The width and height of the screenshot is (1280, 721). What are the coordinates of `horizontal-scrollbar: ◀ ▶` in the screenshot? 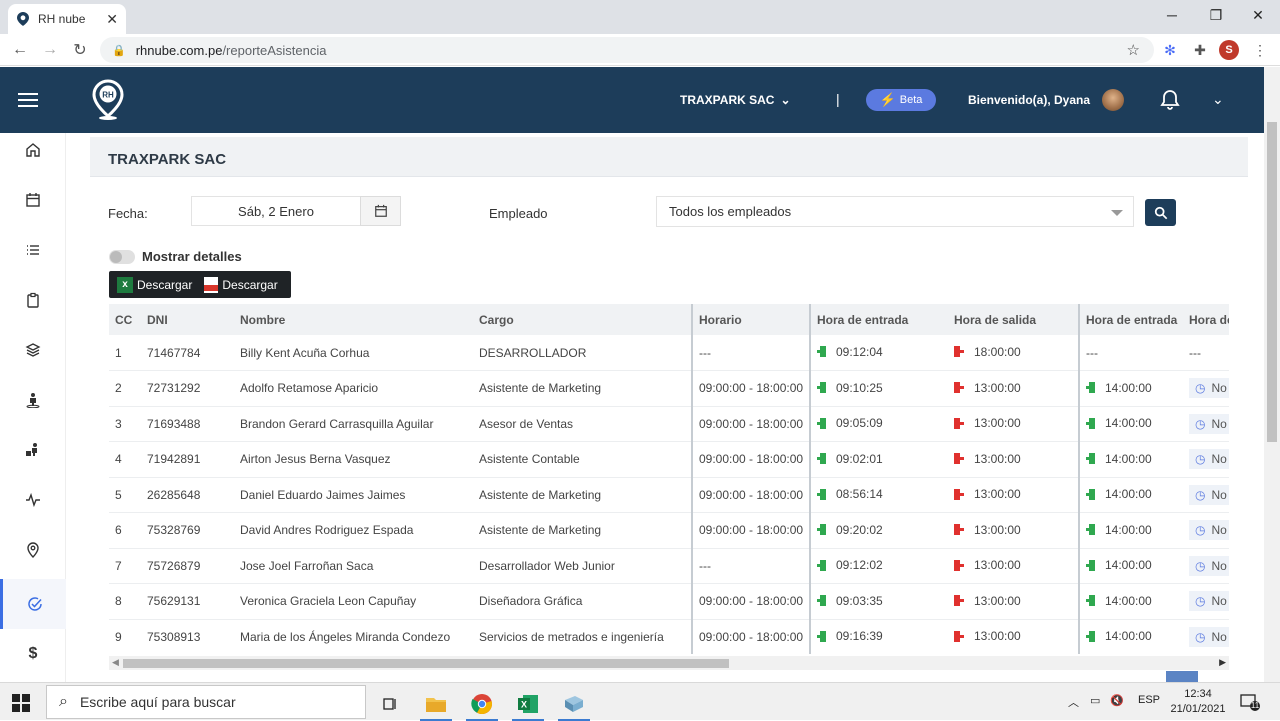 It's located at (669, 663).